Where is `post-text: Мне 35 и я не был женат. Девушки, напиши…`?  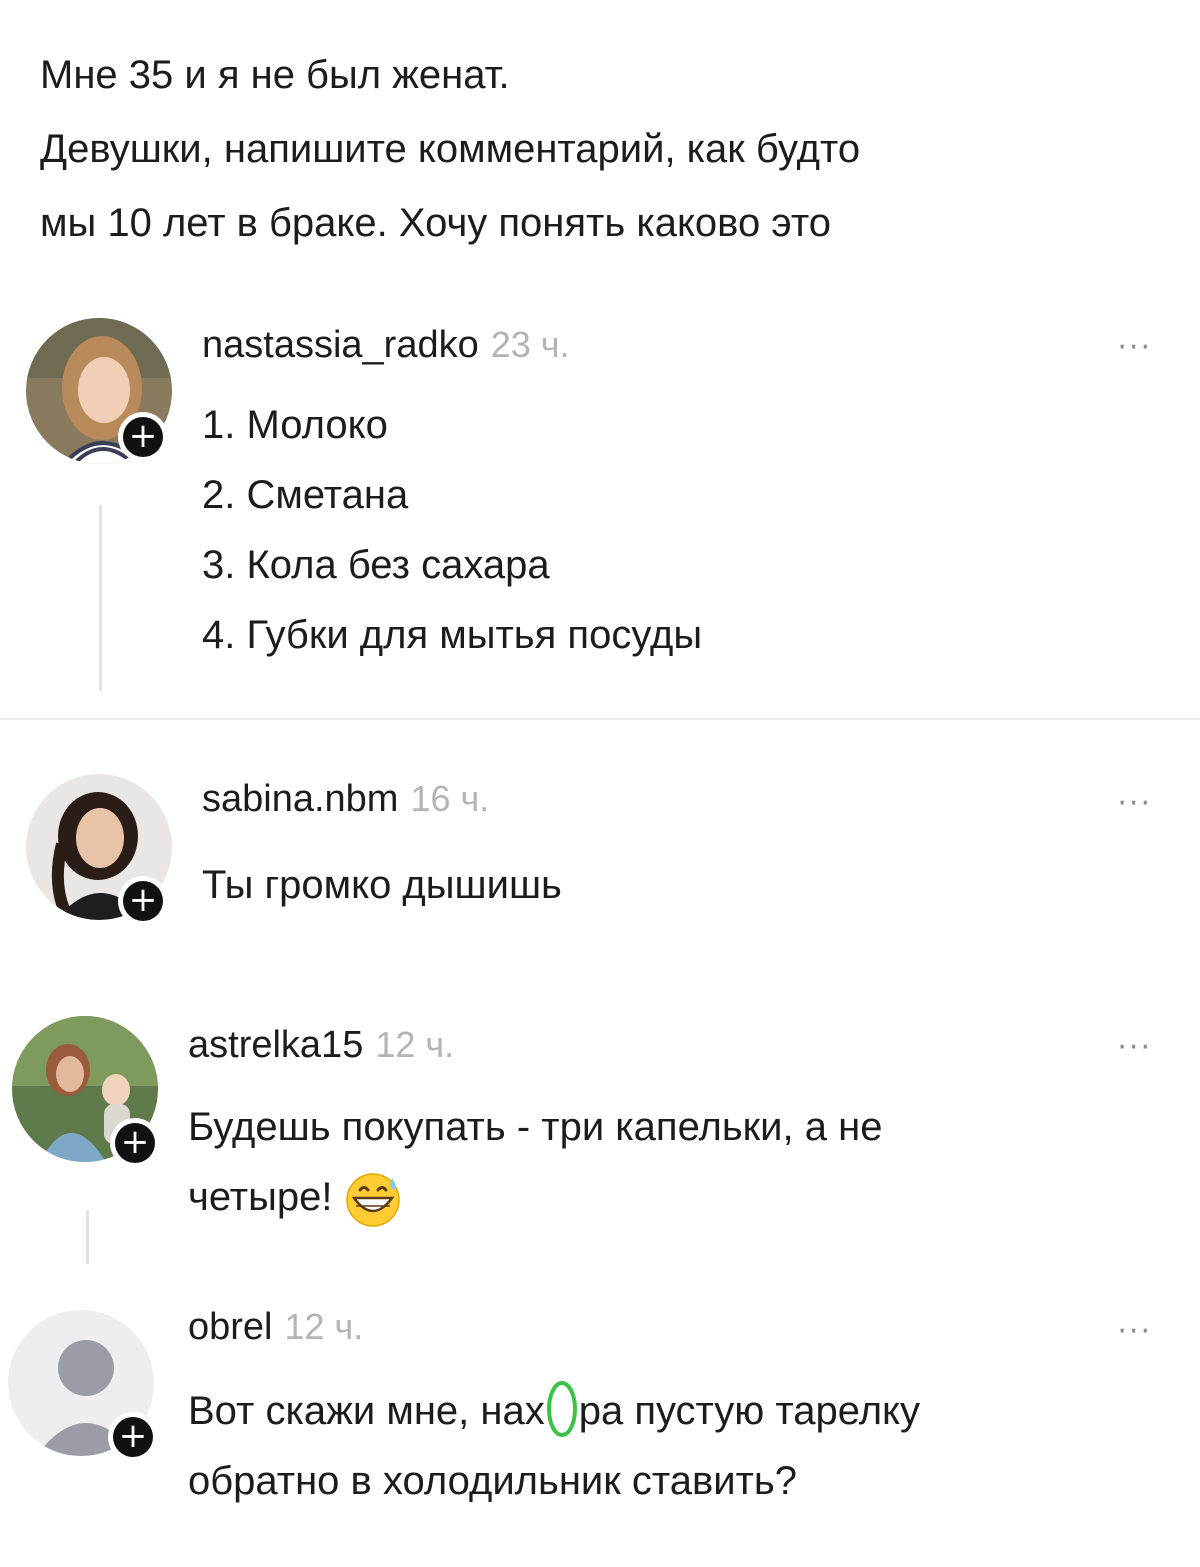
post-text: Мне 35 и я не был женат. Девушки, напиши… is located at coordinates (600, 149).